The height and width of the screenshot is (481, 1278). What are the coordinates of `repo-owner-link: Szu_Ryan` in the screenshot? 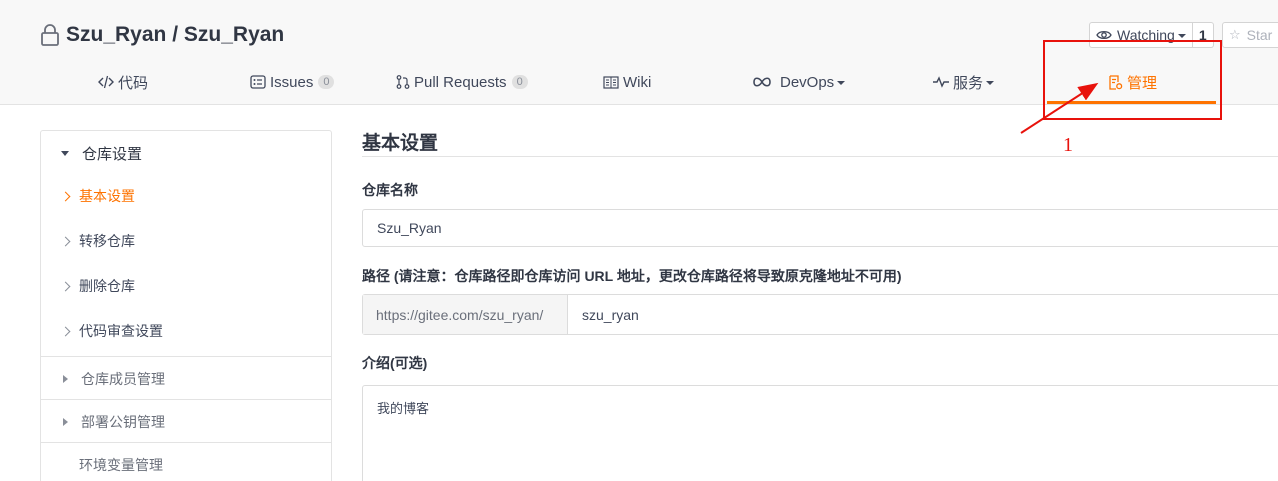 It's located at (116, 35).